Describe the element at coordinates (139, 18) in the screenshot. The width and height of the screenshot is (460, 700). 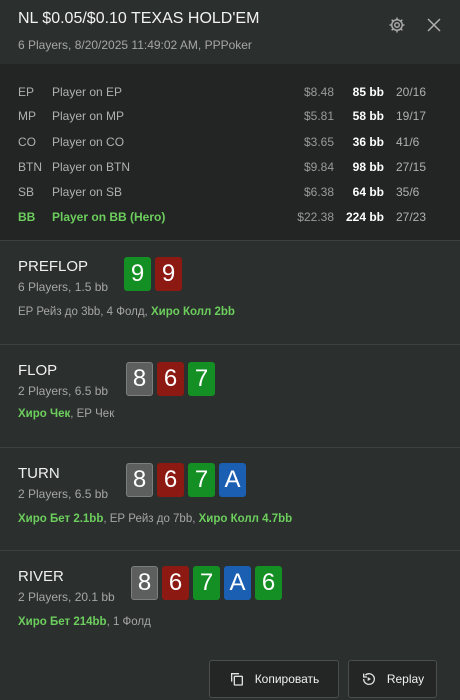
I see `hand-title: NL $0.05/$0.10 TEXAS HOLD'EM` at that location.